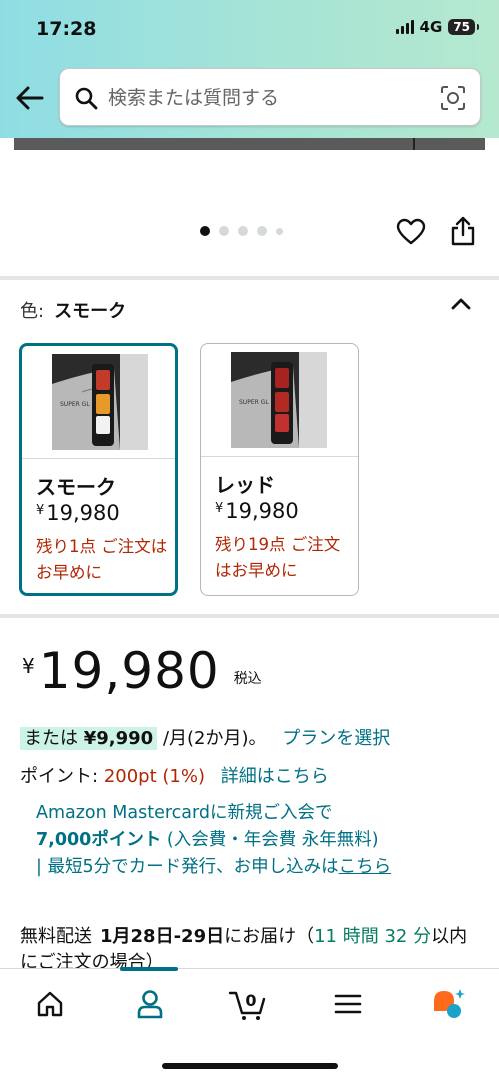  Describe the element at coordinates (279, 400) in the screenshot. I see `swatch-red-image: SUPER GL` at that location.